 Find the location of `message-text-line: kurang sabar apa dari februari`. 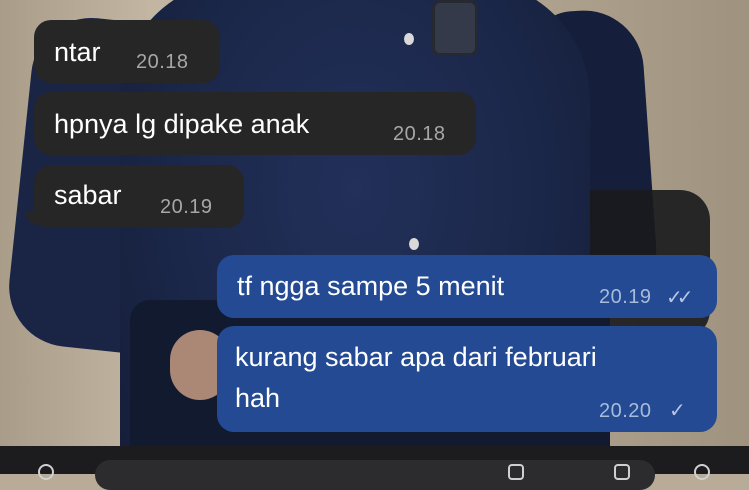

message-text-line: kurang sabar apa dari februari is located at coordinates (416, 357).